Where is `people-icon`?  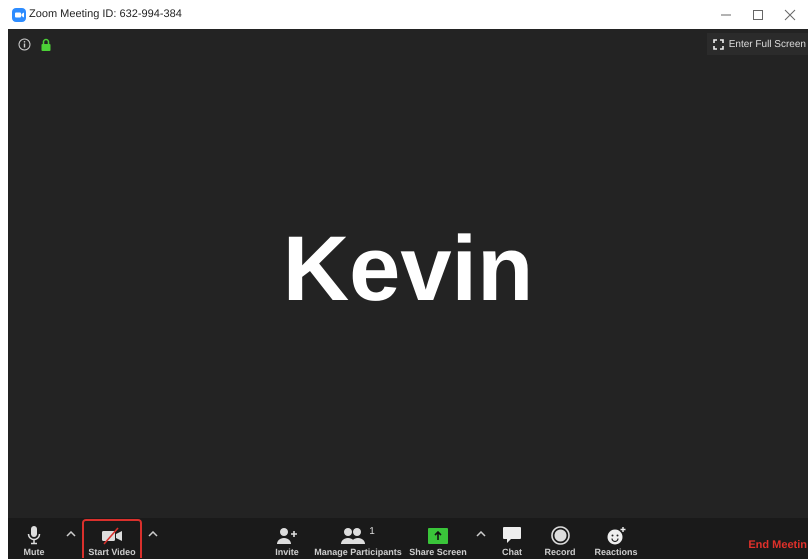
people-icon is located at coordinates (353, 536).